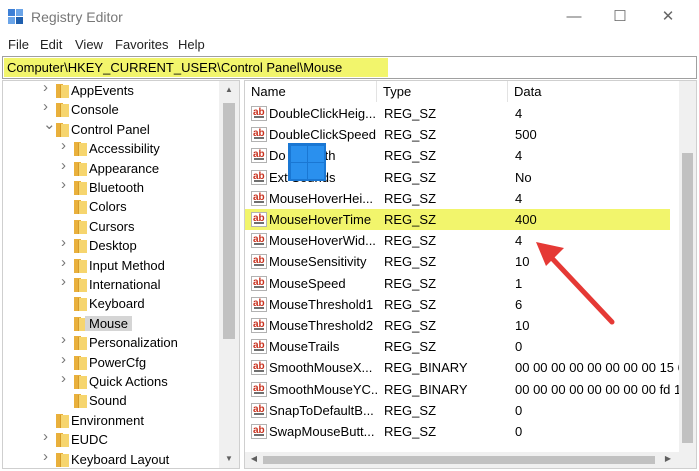 This screenshot has width=699, height=471. I want to click on value-data: No, so click(523, 177).